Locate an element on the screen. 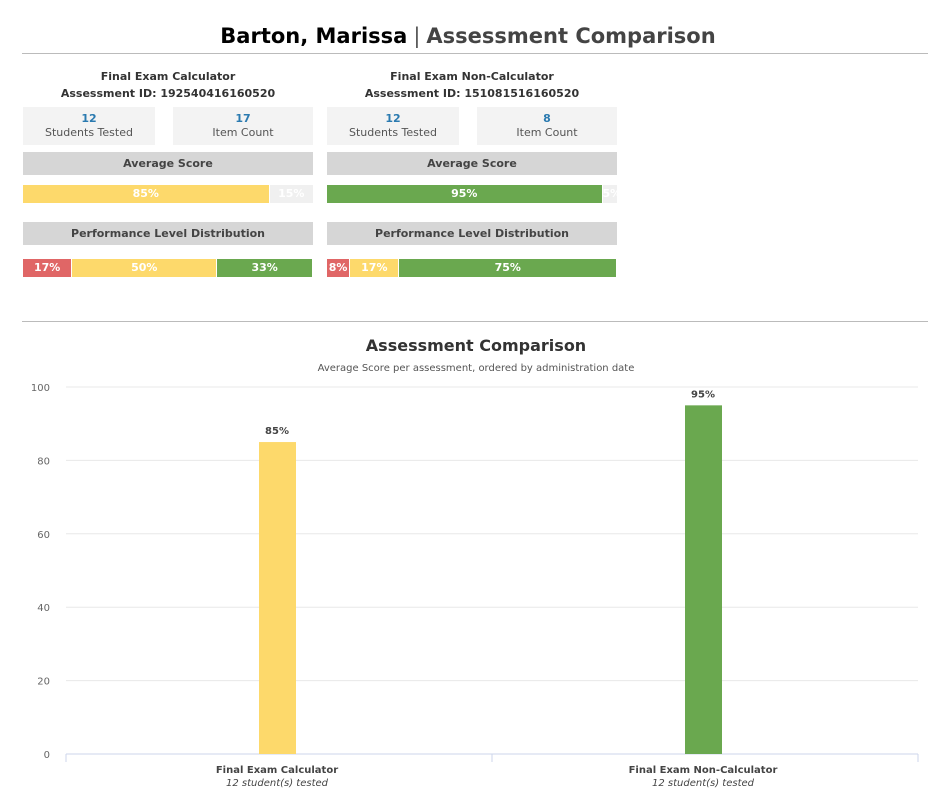 This screenshot has width=936, height=808. assessment-name: Final Exam Calculator is located at coordinates (168, 76).